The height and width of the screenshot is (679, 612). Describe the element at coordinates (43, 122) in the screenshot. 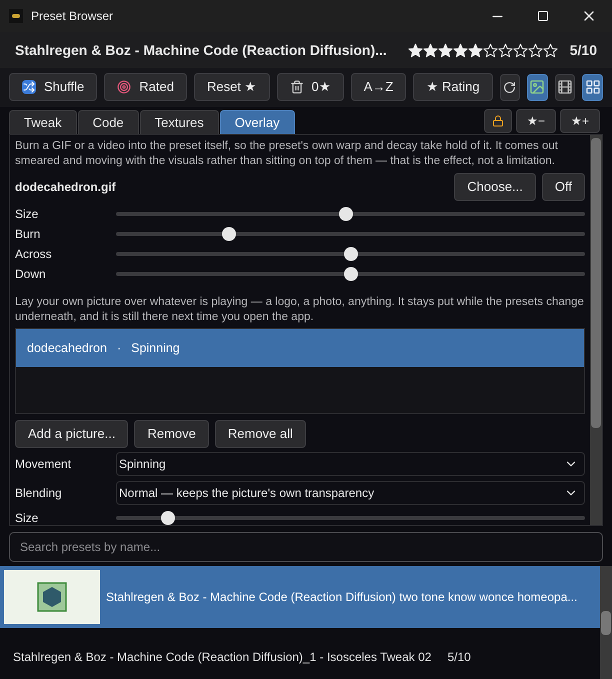

I see `tab: Tweak` at that location.